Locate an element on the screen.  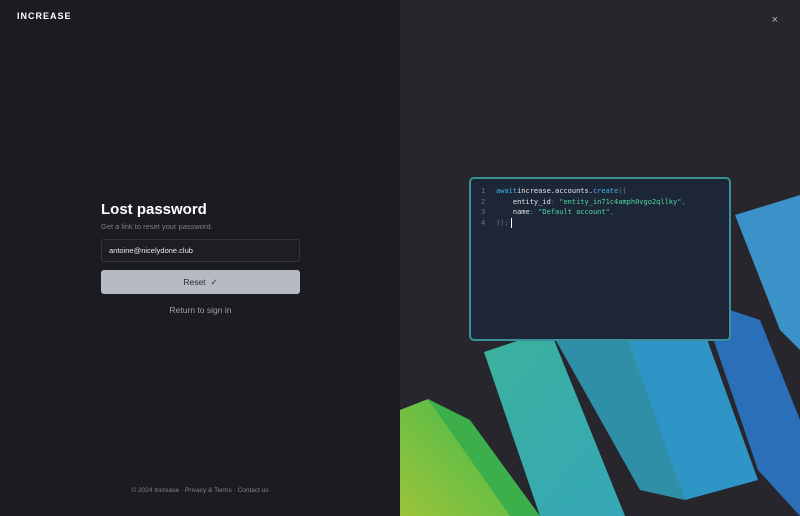
code-token: ({ is located at coordinates (622, 191).